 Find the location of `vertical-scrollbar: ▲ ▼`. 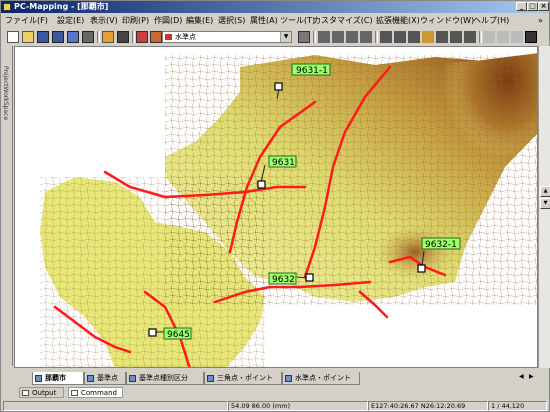

vertical-scrollbar: ▲ ▼ is located at coordinates (544, 207).